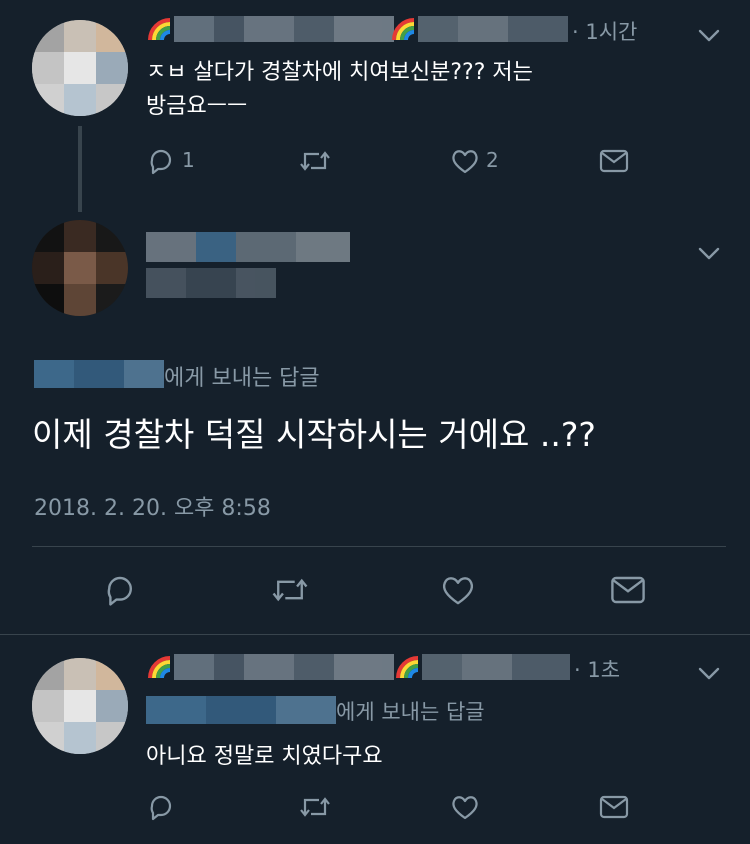 The image size is (750, 844). Describe the element at coordinates (492, 160) in the screenshot. I see `like-count: 2` at that location.